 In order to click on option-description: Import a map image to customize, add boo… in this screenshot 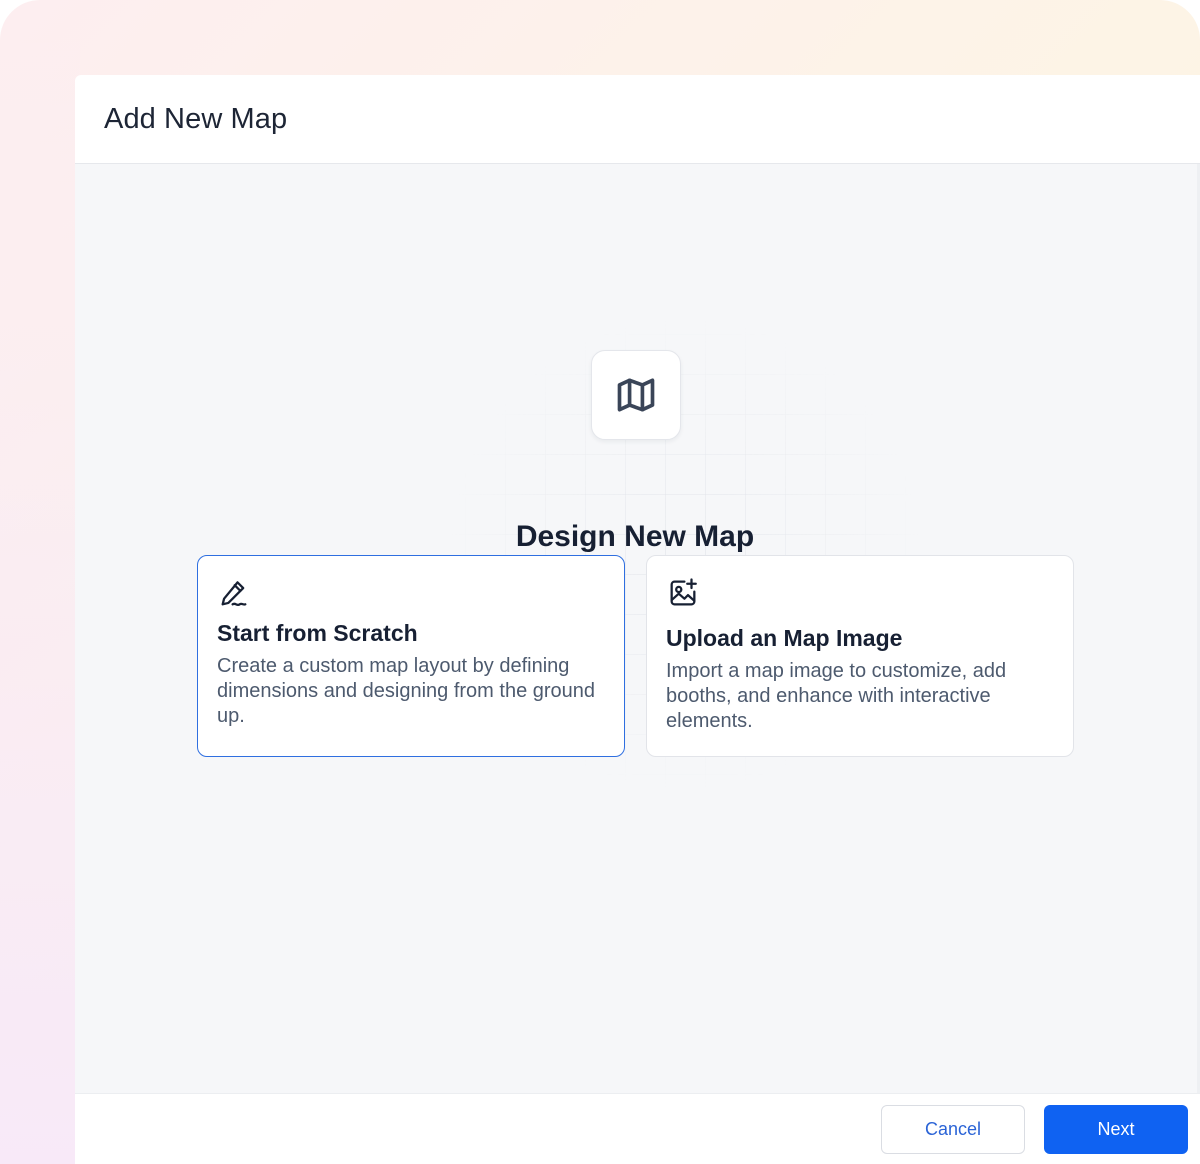, I will do `click(836, 696)`.